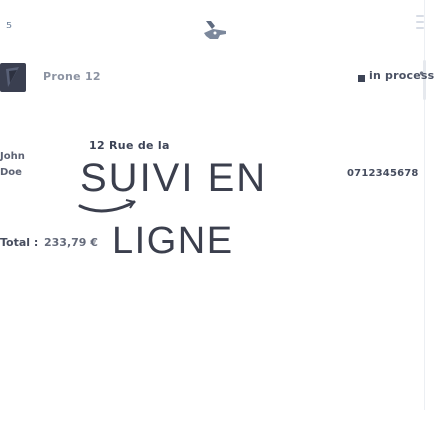  Describe the element at coordinates (11, 172) in the screenshot. I see `last-name-label: Doe` at that location.